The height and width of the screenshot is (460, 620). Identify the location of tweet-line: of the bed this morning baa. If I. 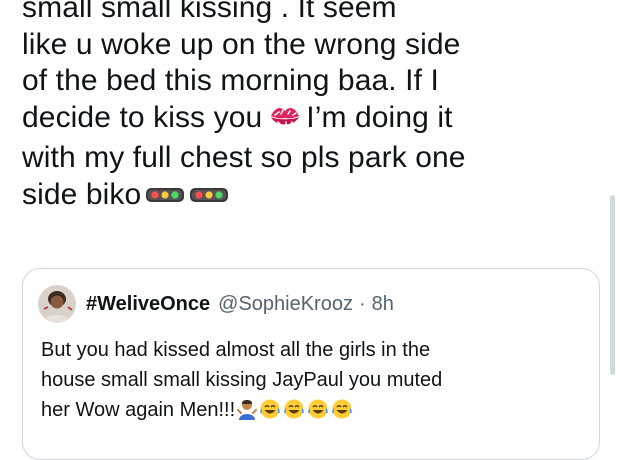
(230, 80).